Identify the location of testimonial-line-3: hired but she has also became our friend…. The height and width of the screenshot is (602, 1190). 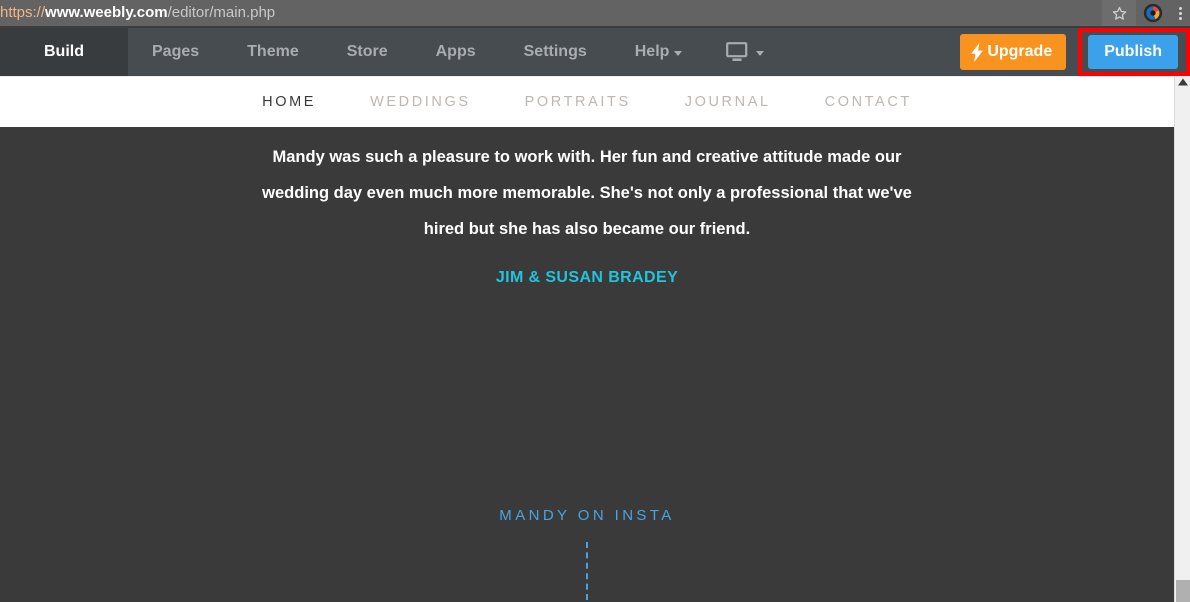
(587, 229).